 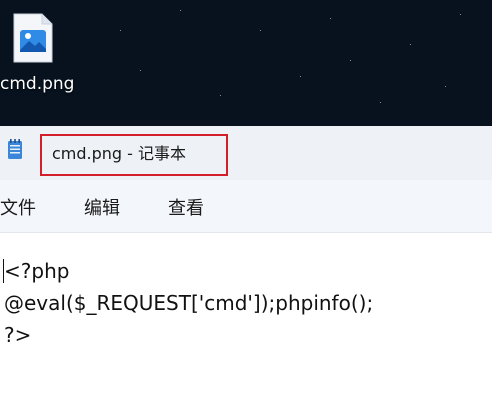 What do you see at coordinates (37, 84) in the screenshot?
I see `desktop-icon-label: cmd.png` at bounding box center [37, 84].